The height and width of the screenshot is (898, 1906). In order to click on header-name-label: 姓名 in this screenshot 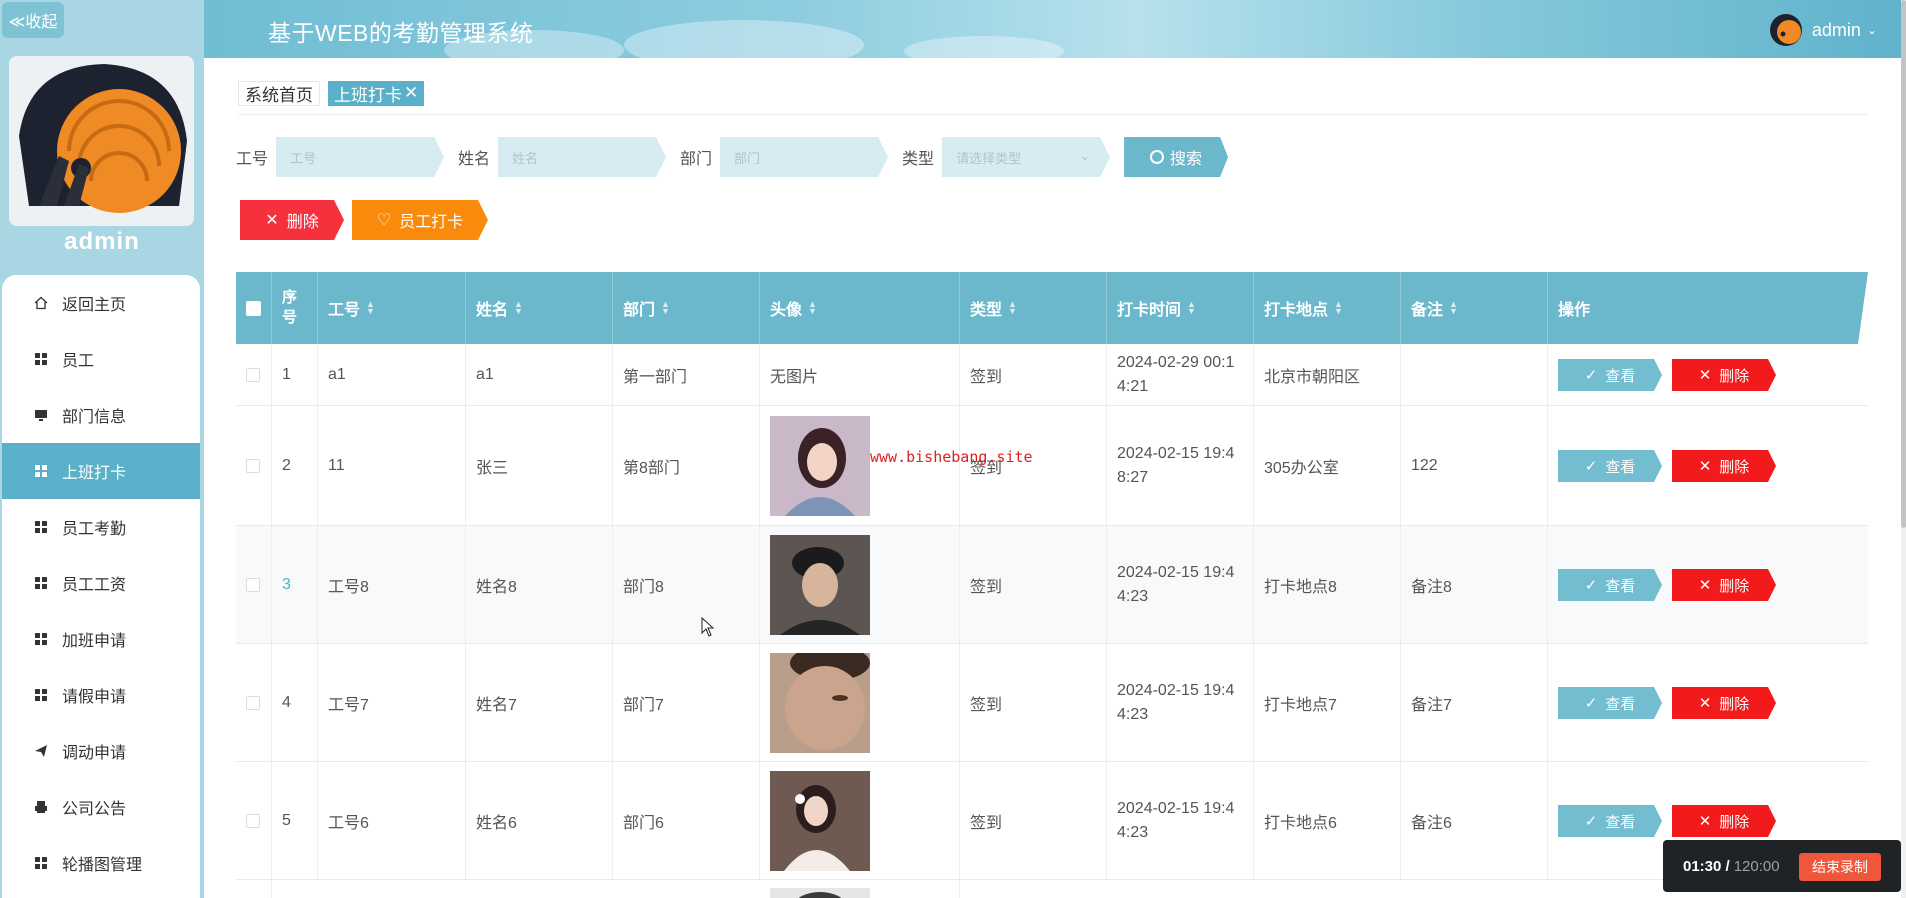, I will do `click(492, 310)`.